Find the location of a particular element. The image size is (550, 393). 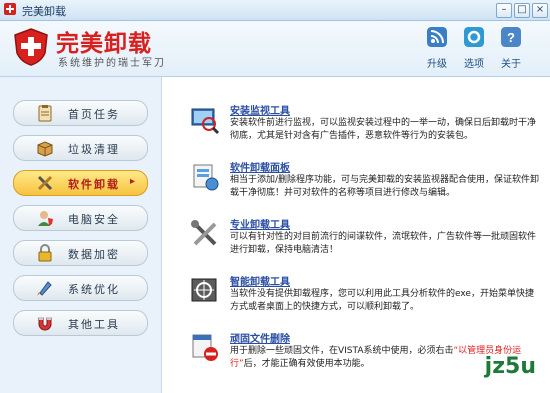

shield-logo-icon is located at coordinates (31, 47).